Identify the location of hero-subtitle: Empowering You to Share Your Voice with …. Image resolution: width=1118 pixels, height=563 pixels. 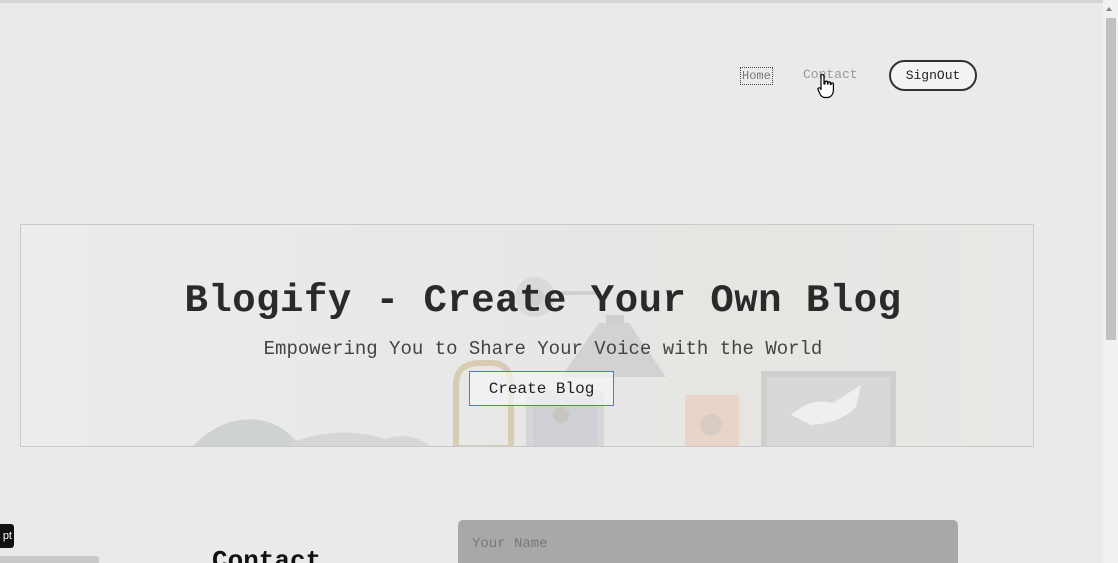
(543, 349).